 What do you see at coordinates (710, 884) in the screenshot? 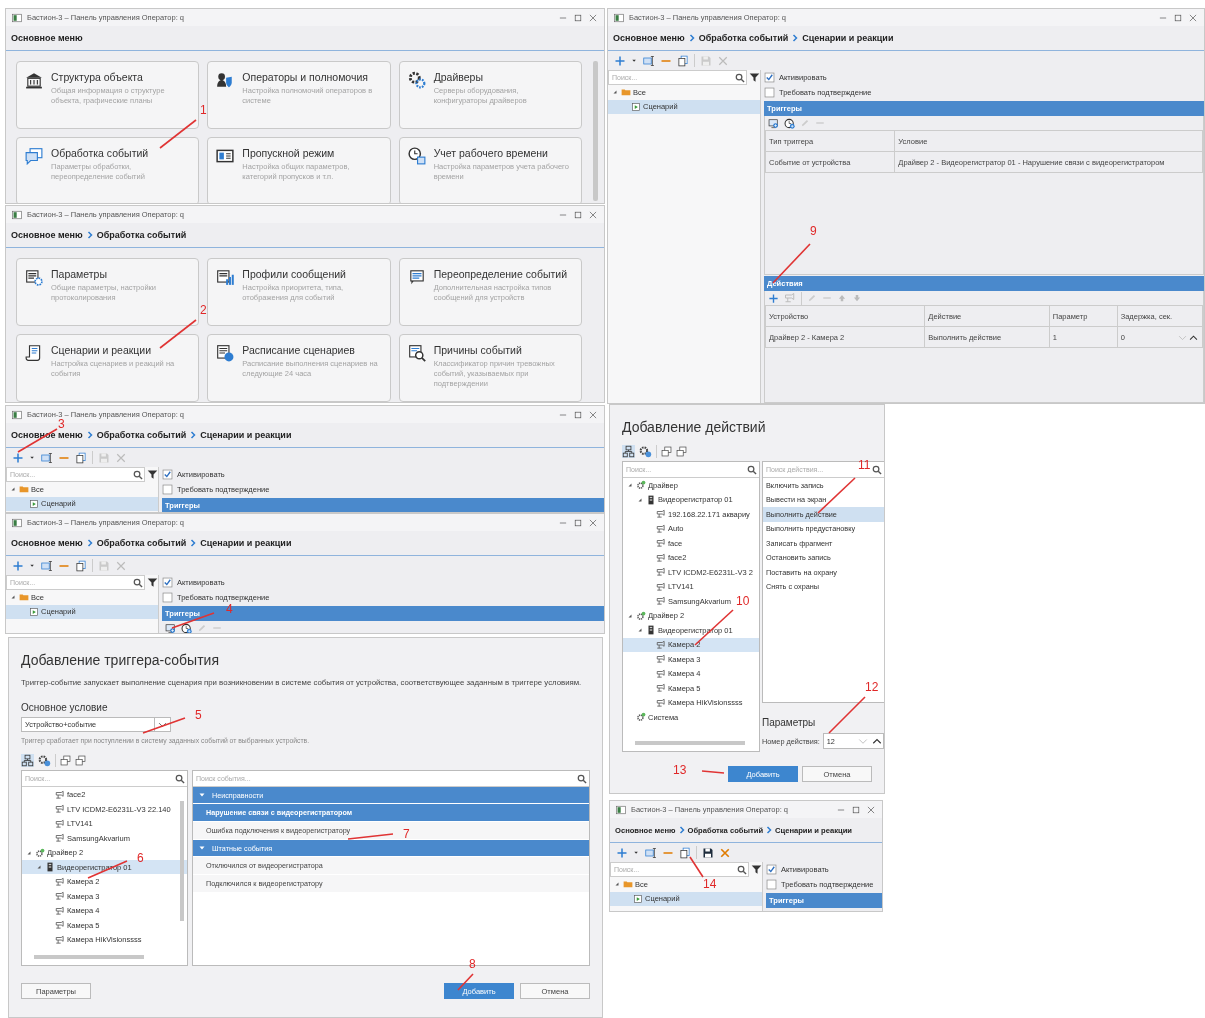
I see `callout-number: 14` at bounding box center [710, 884].